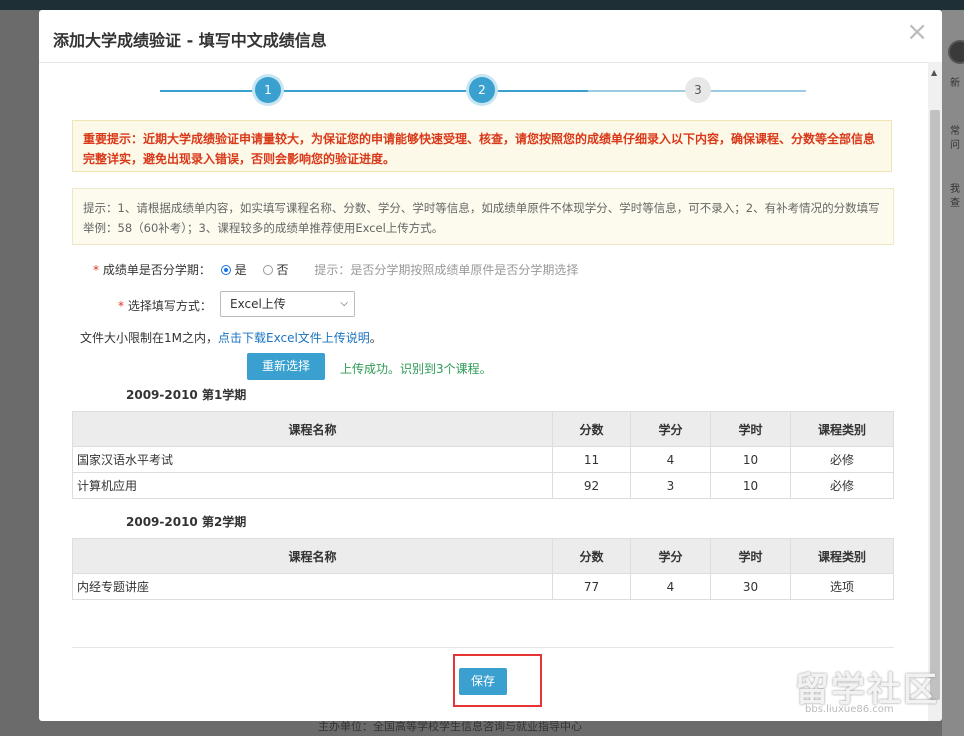 The height and width of the screenshot is (736, 964). I want to click on background-avatar-icon, so click(956, 52).